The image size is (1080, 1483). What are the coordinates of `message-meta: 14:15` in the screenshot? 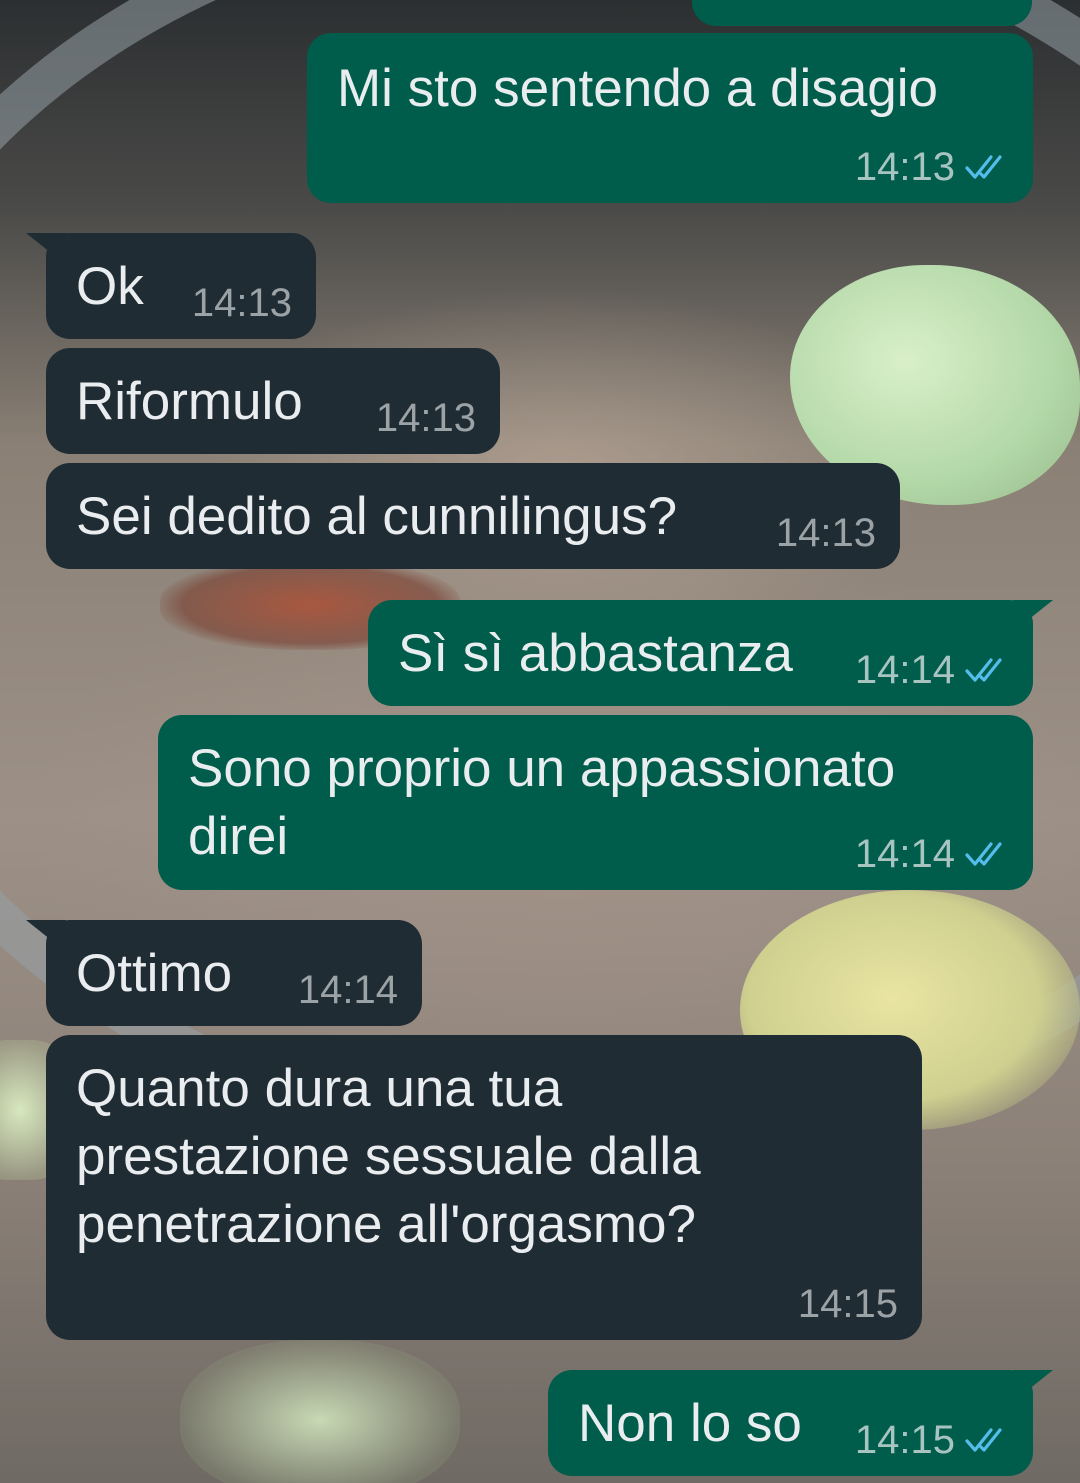 It's located at (932, 1440).